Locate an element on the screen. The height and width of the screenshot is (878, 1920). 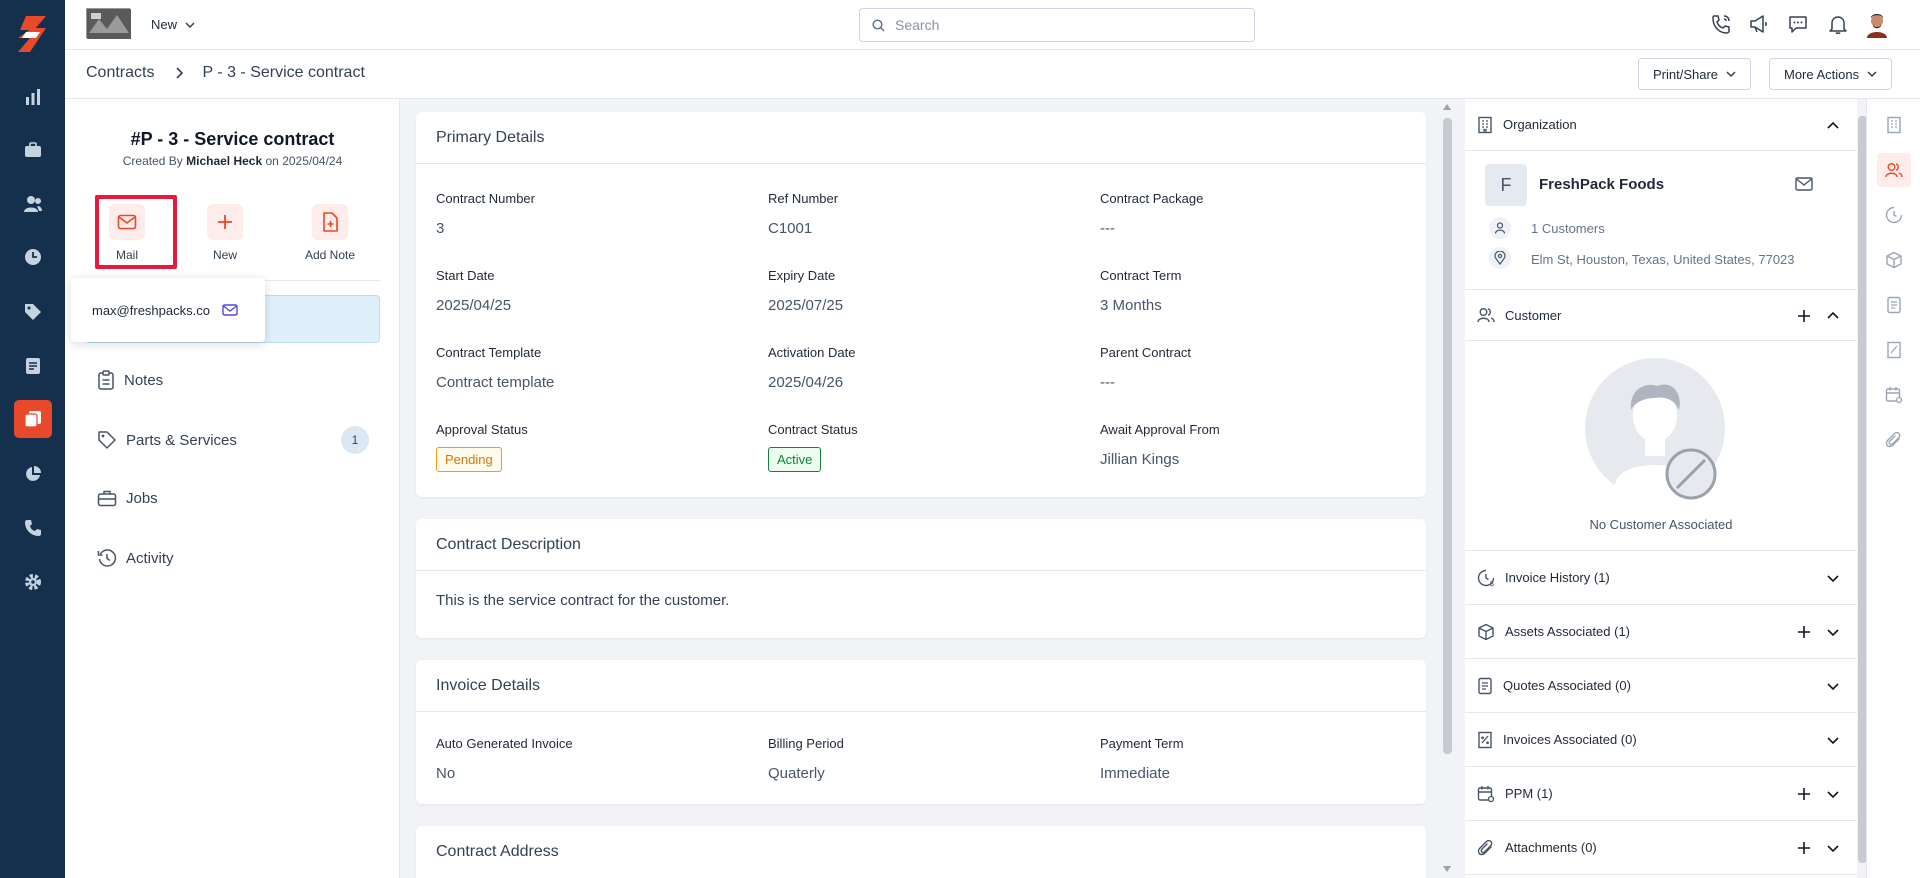
organization-name: FreshPack Foods is located at coordinates (1601, 184).